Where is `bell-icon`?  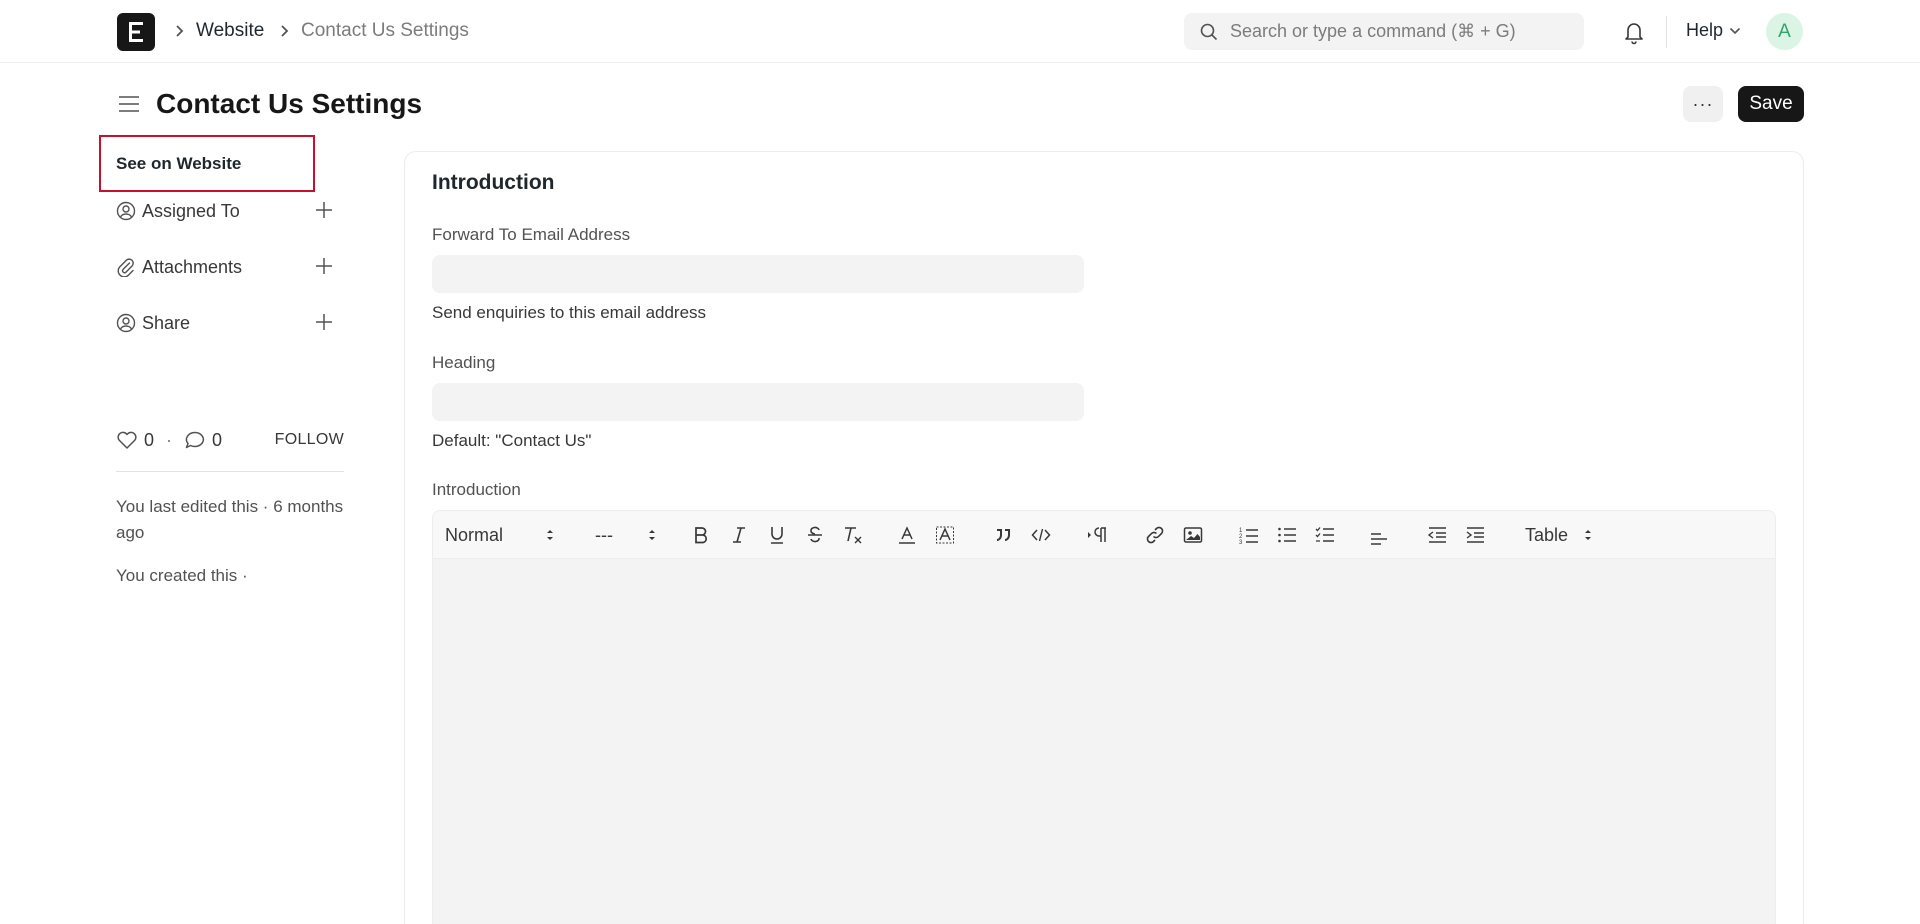 bell-icon is located at coordinates (1634, 32).